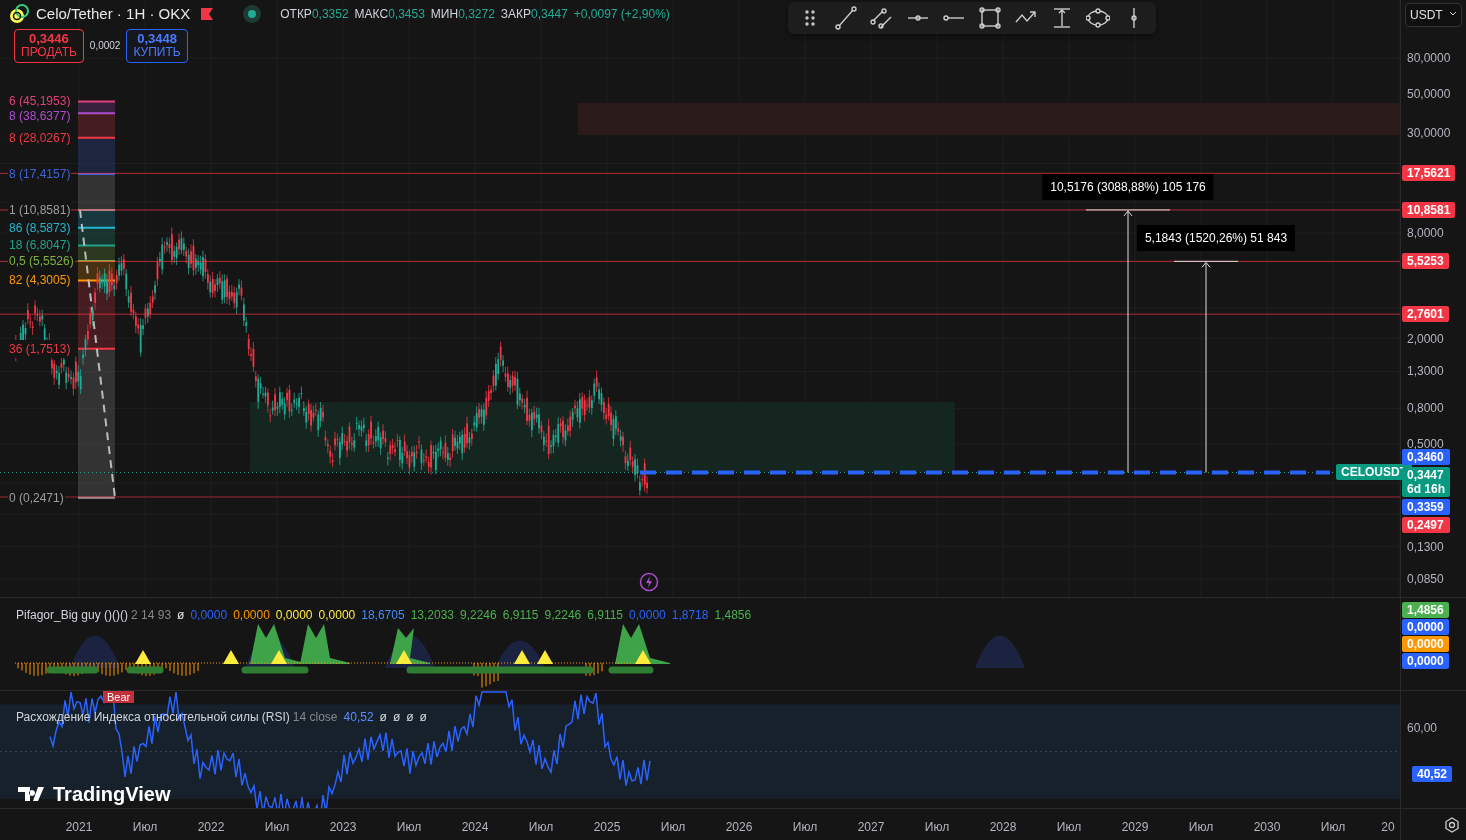 The height and width of the screenshot is (840, 1466). What do you see at coordinates (1429, 94) in the screenshot?
I see `price-tick: 50,0000` at bounding box center [1429, 94].